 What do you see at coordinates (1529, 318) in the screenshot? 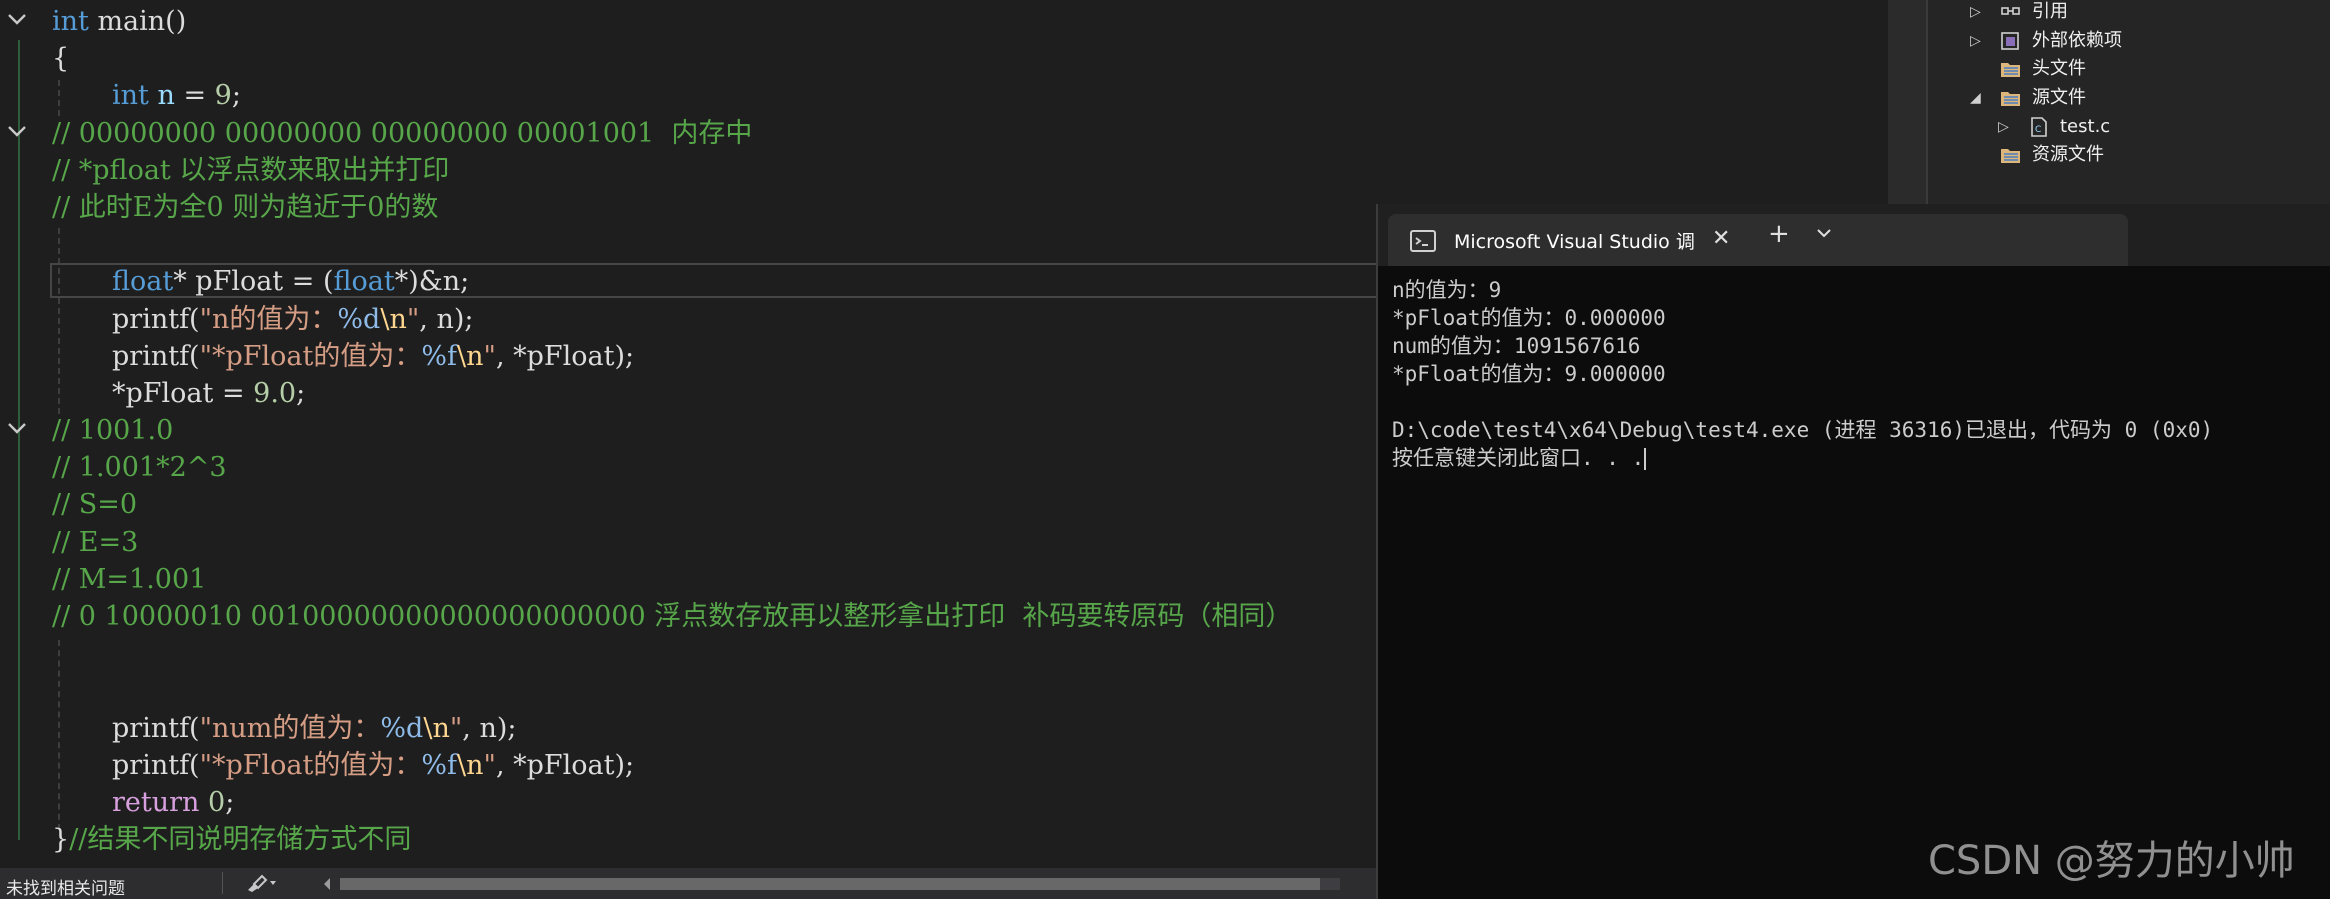
I see `console-line-text: *pFloat的值为：0.000000` at bounding box center [1529, 318].